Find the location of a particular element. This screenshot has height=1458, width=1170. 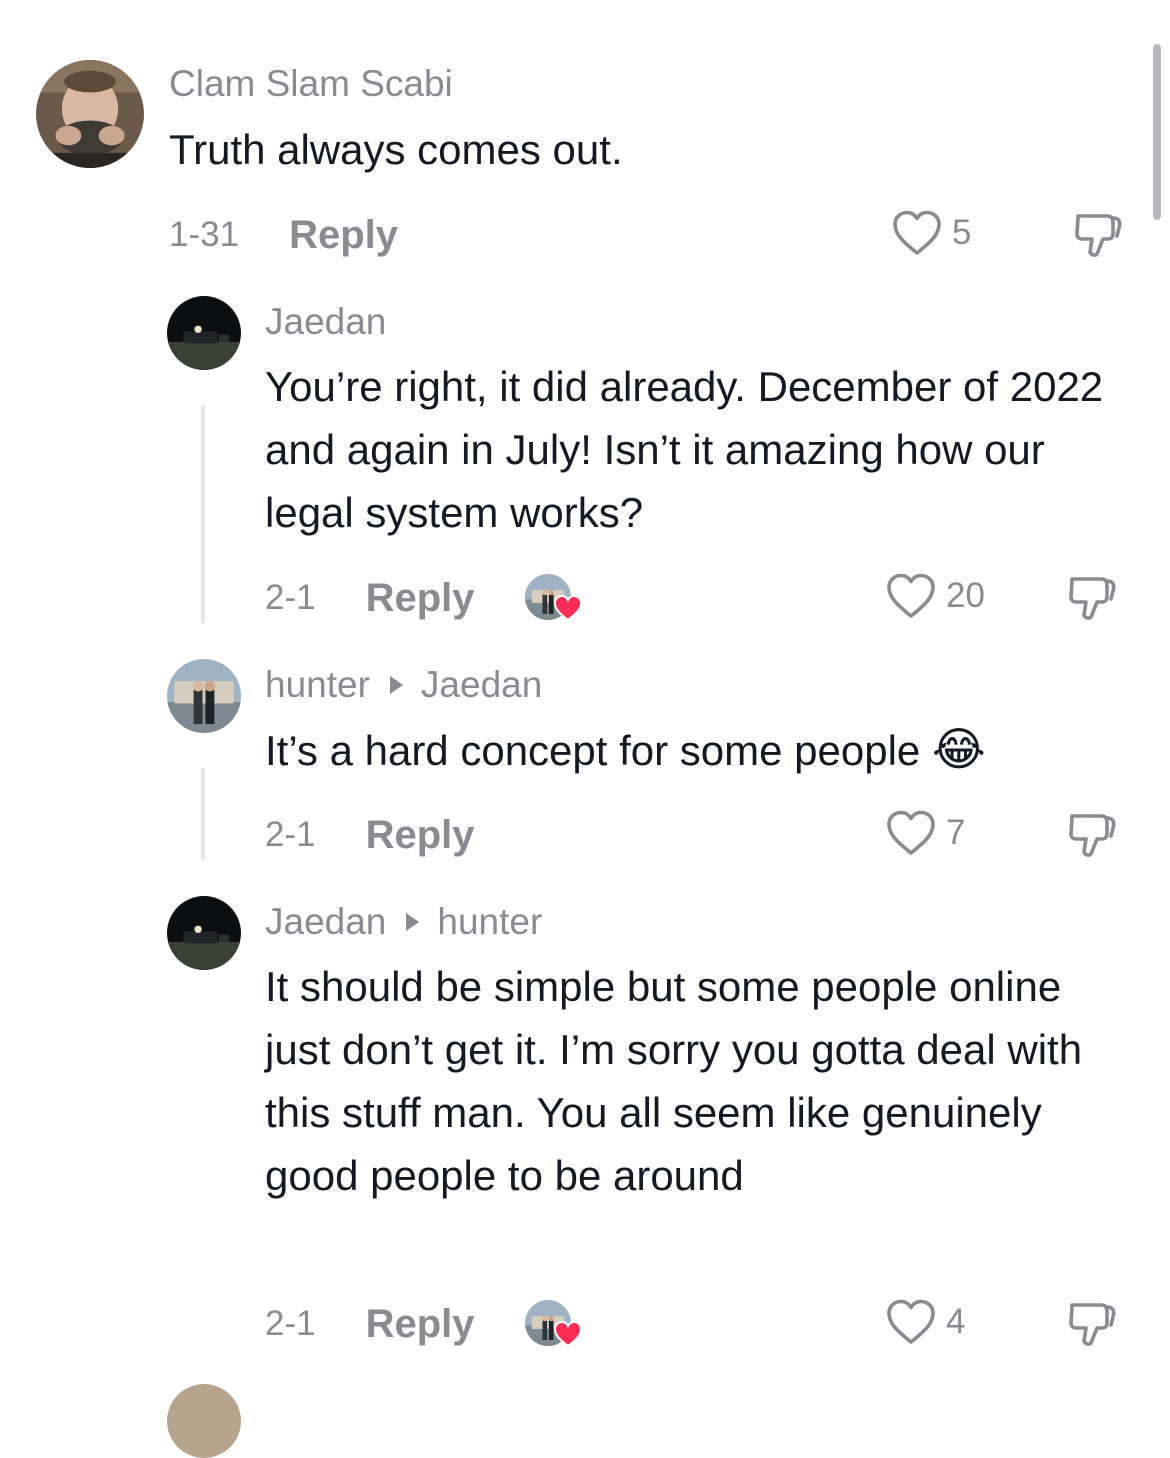

comment-text: It’s a hard concept for some people 😂 is located at coordinates (705, 750).